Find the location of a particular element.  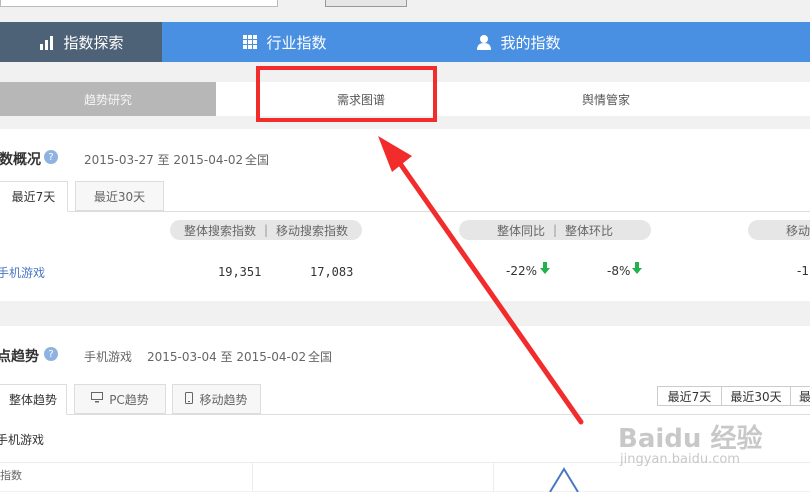

nav-item-label: 行业指数 is located at coordinates (296, 42).